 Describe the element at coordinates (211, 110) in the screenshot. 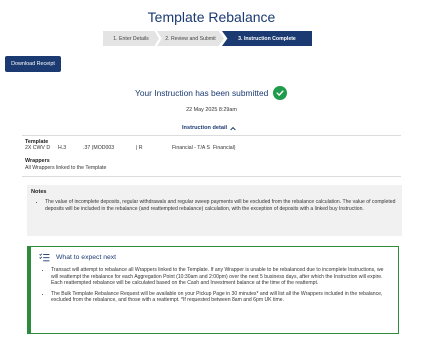

I see `submission-datetime: 22 May 2025 8:29am` at that location.